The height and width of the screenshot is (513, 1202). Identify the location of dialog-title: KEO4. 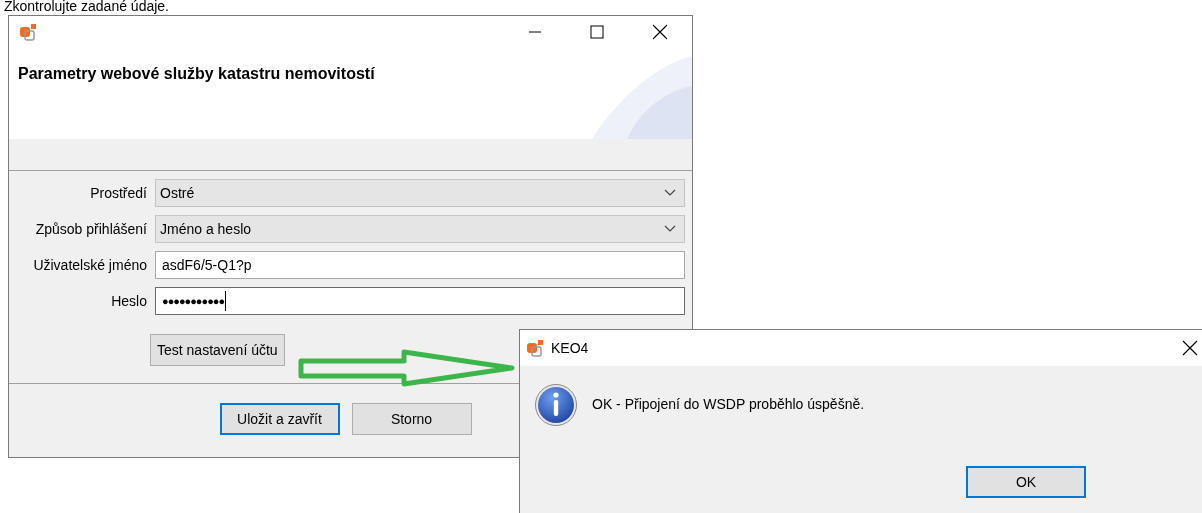
(570, 348).